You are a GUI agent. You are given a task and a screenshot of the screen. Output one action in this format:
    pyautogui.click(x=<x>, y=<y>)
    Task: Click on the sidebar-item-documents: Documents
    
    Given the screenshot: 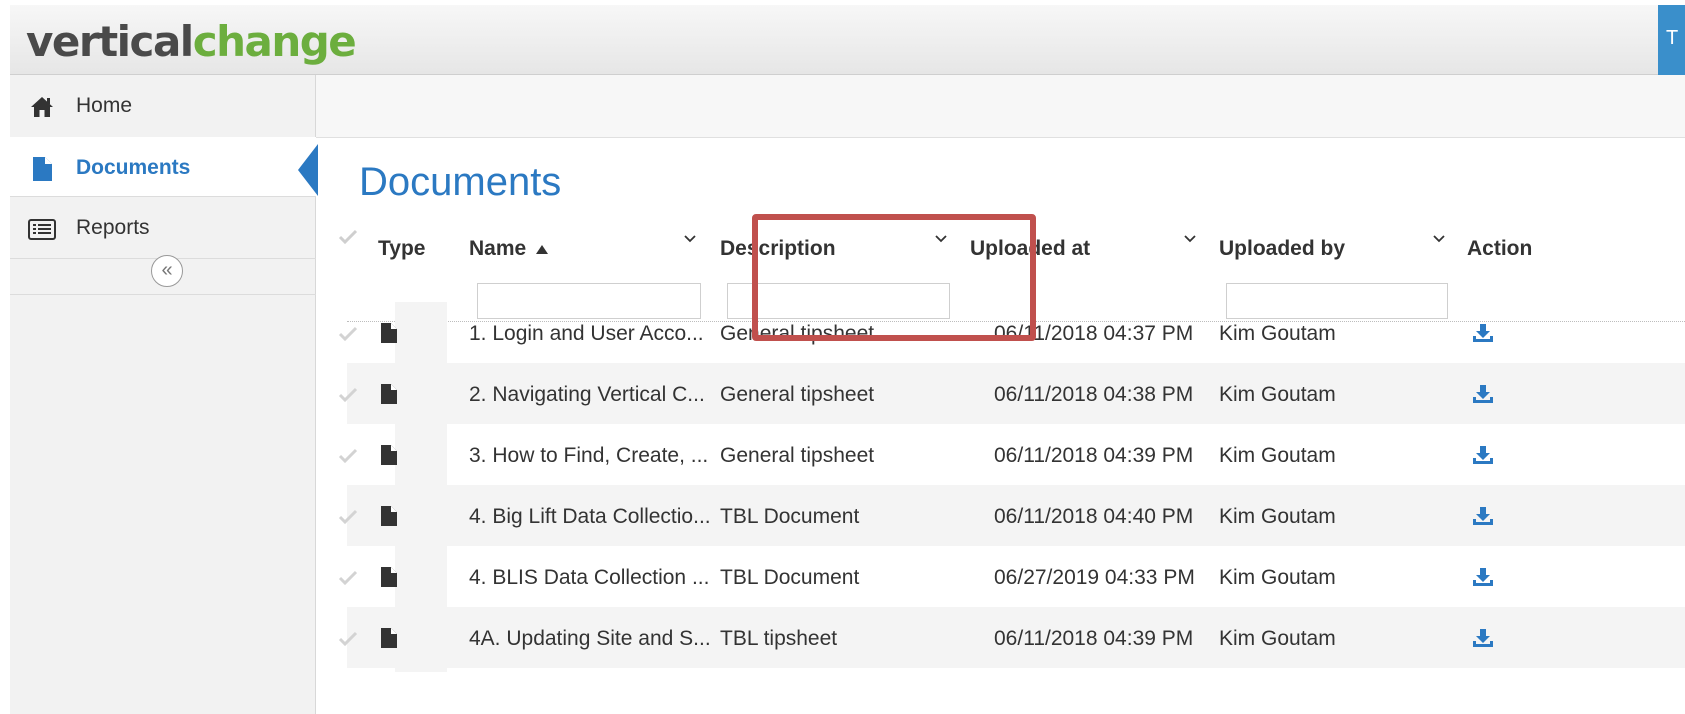 What is the action you would take?
    pyautogui.click(x=164, y=167)
    